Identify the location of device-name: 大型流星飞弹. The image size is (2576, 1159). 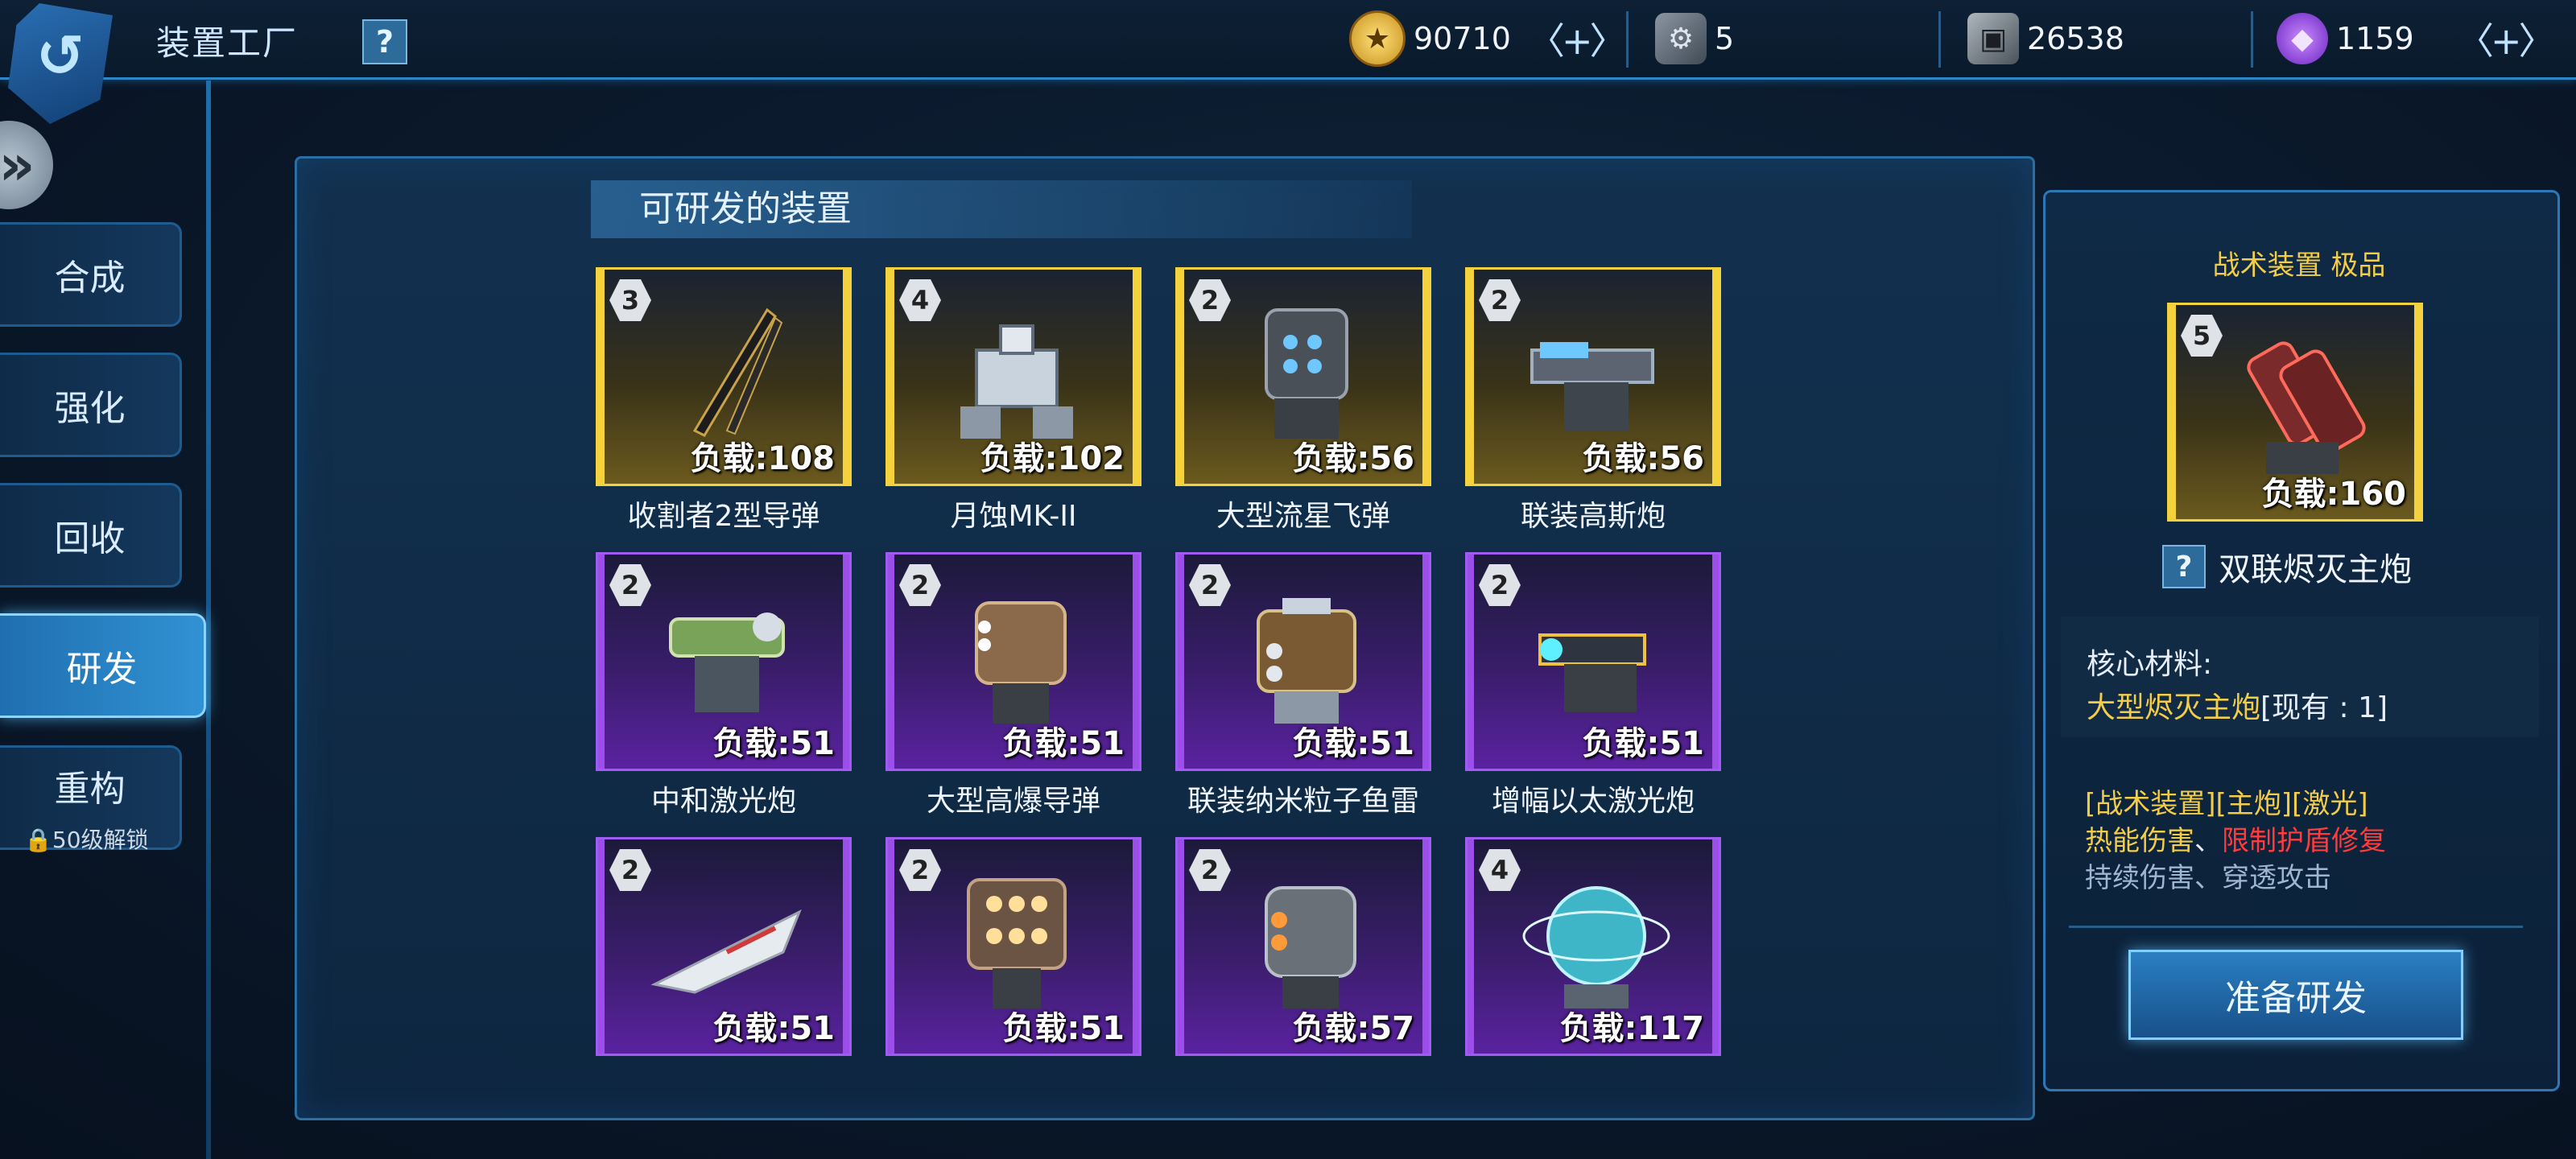
(1303, 516).